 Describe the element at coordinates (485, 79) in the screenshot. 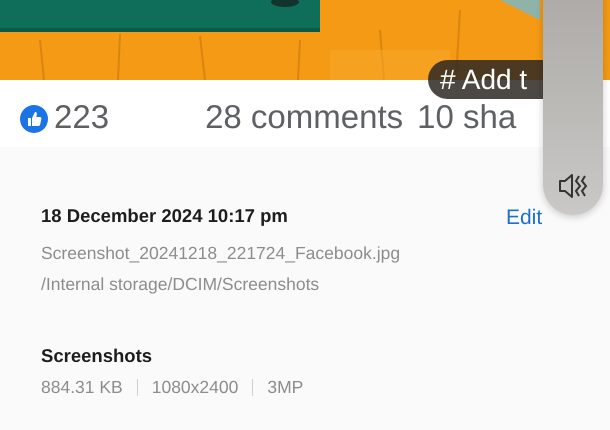

I see `add-tag-button: # Add t` at that location.